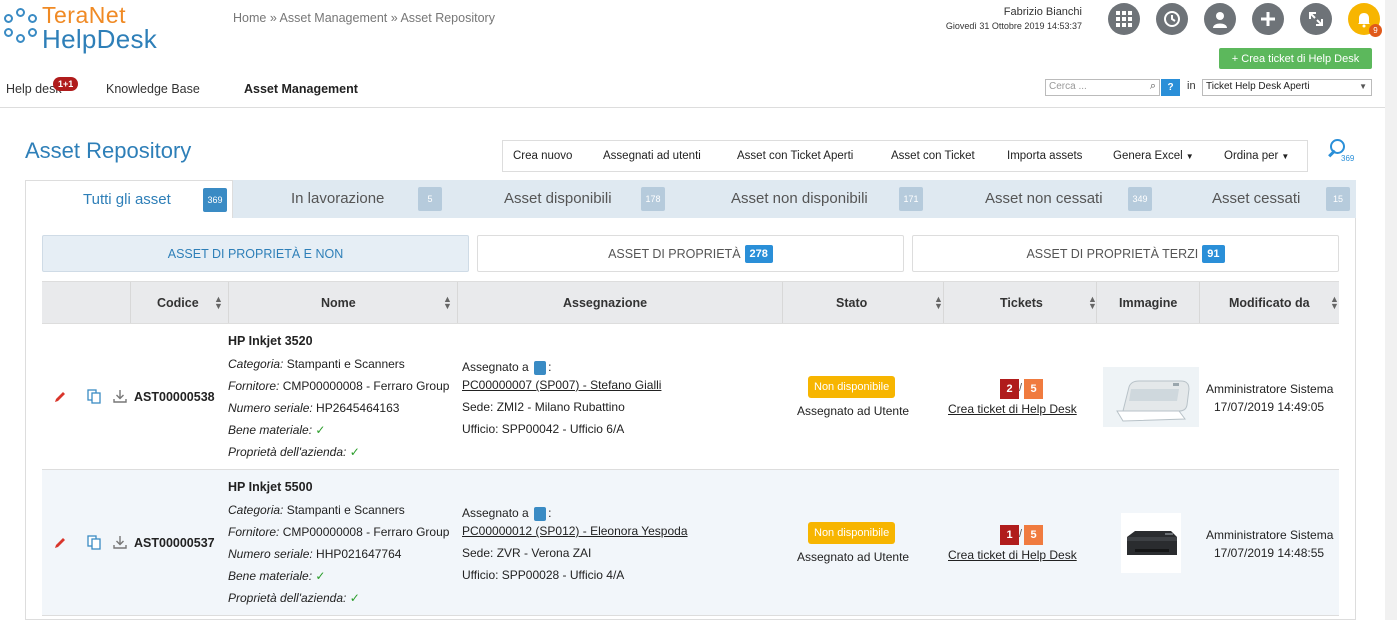  I want to click on subtab-proprieta: ASSET DI PROPRIETÀ 278, so click(690, 253).